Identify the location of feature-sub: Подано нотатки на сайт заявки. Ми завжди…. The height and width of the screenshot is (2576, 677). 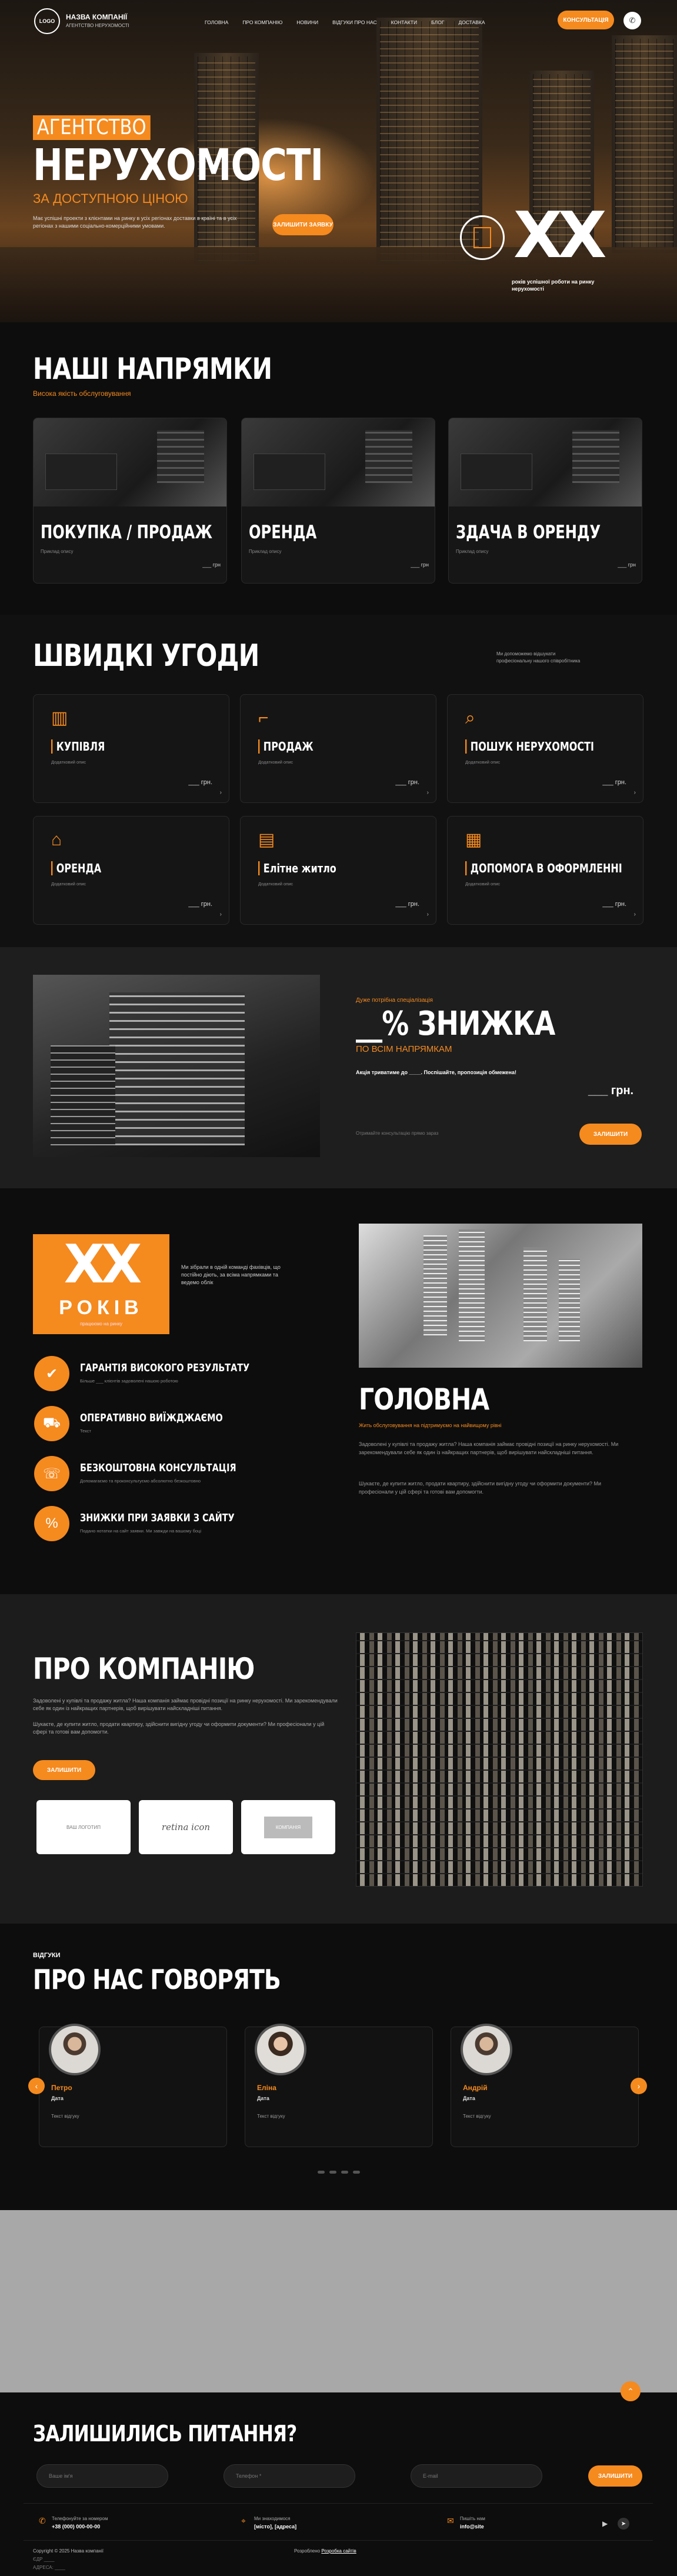
(141, 1531).